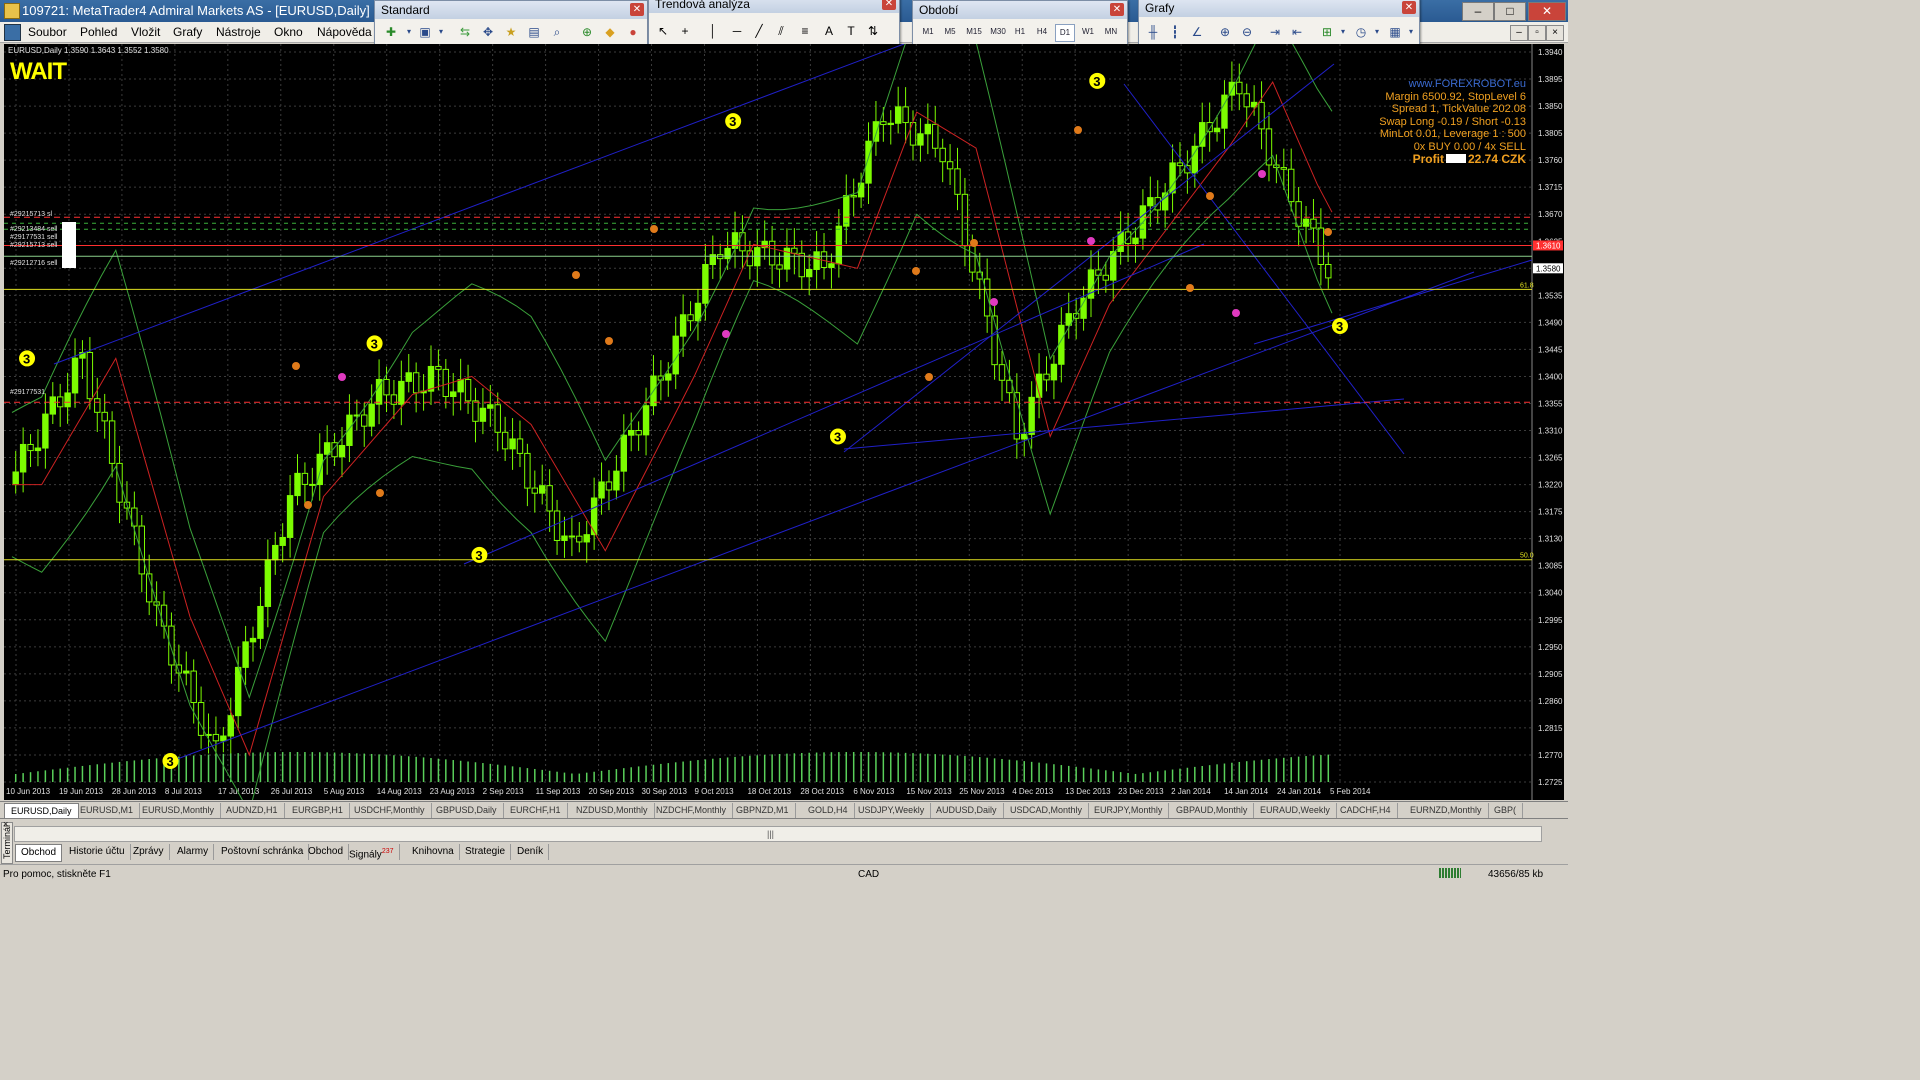 The height and width of the screenshot is (1080, 1920). Describe the element at coordinates (1510, 11) in the screenshot. I see `maximize-button: □` at that location.